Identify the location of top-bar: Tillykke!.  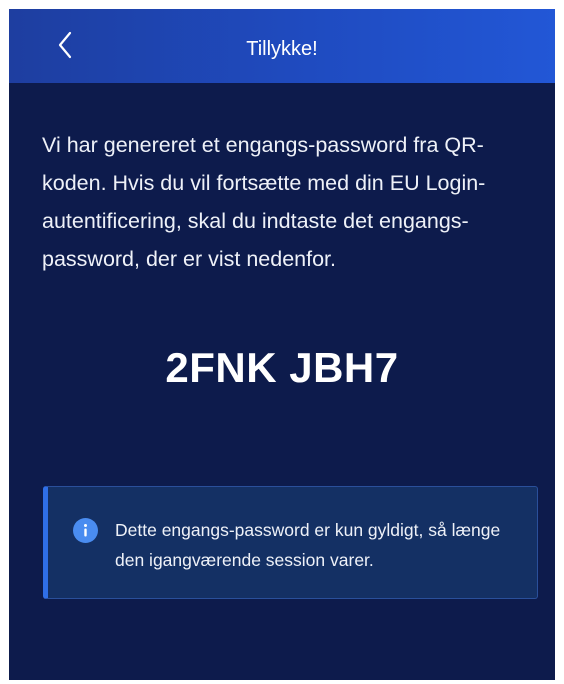
(282, 46).